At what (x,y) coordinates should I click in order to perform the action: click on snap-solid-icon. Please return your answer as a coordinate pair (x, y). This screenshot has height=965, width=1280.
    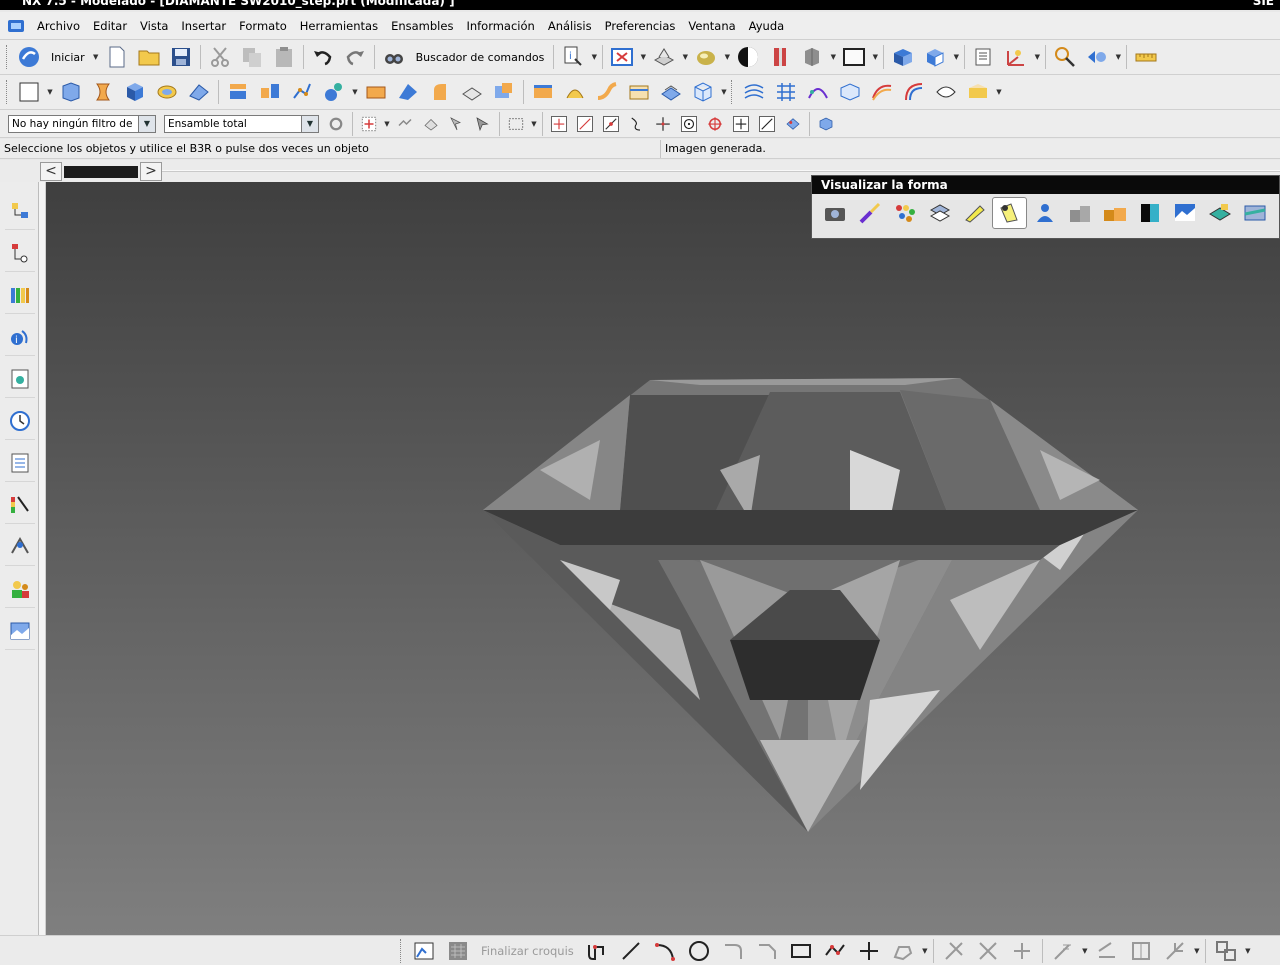
    Looking at the image, I should click on (826, 124).